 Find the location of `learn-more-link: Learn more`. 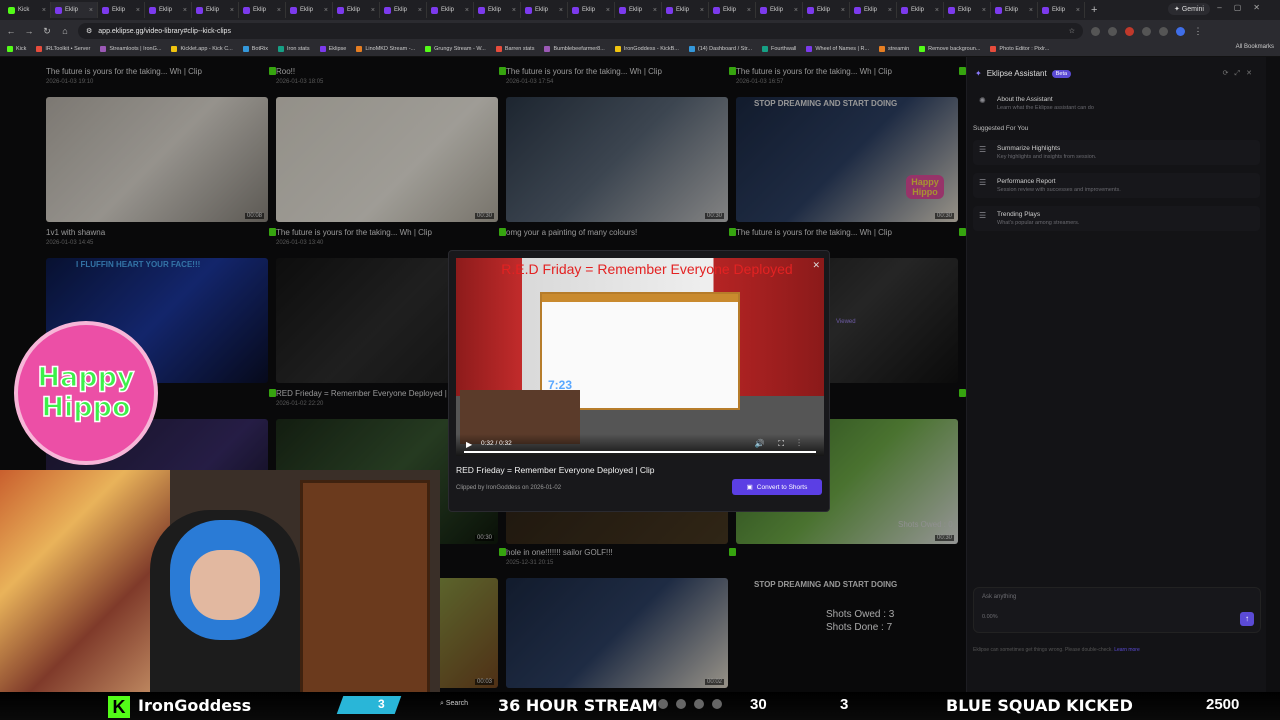

learn-more-link: Learn more is located at coordinates (1127, 650).